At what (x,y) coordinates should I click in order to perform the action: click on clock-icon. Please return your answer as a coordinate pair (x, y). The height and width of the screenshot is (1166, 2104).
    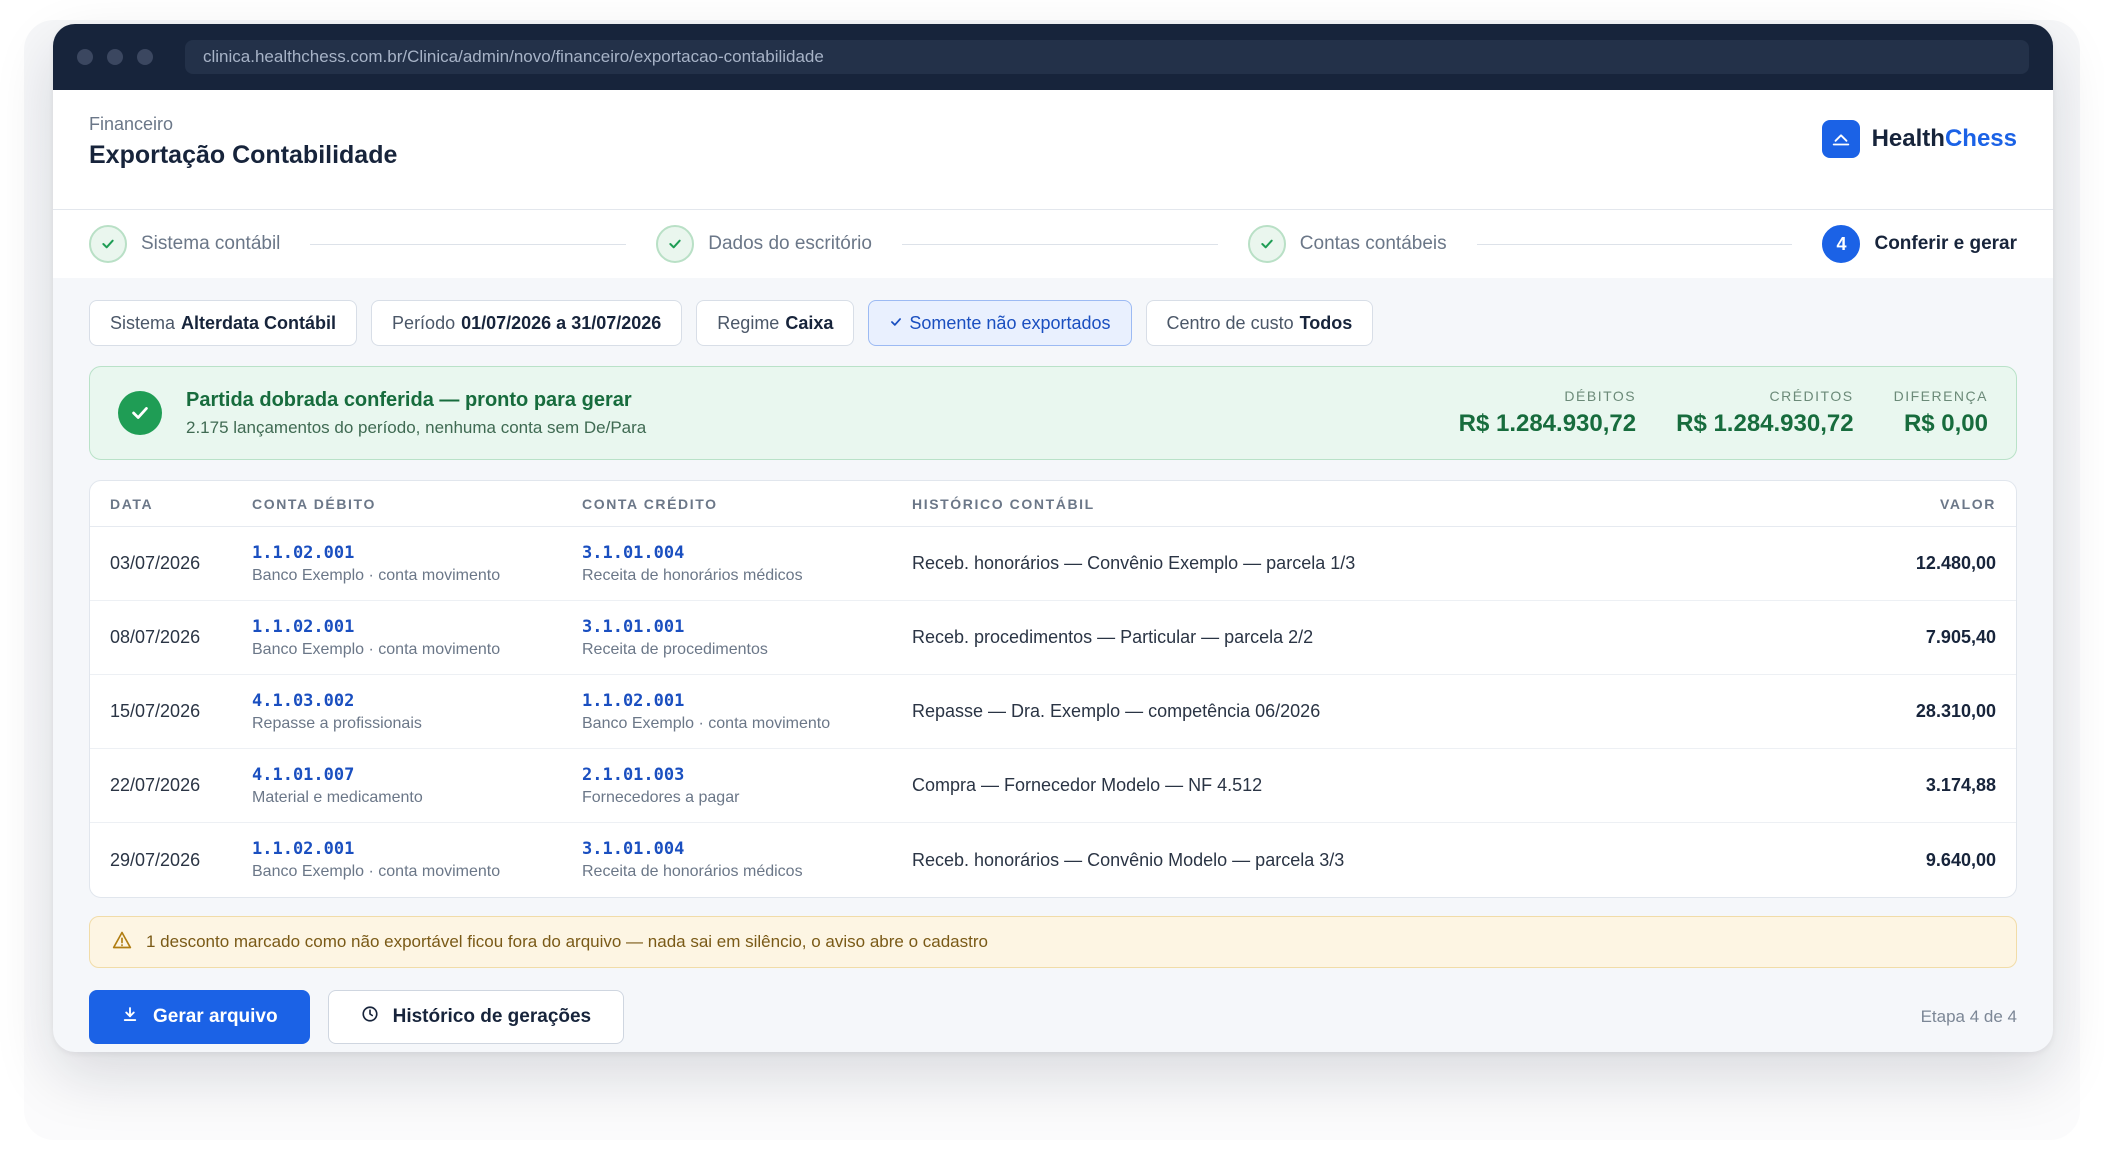
    Looking at the image, I should click on (370, 1017).